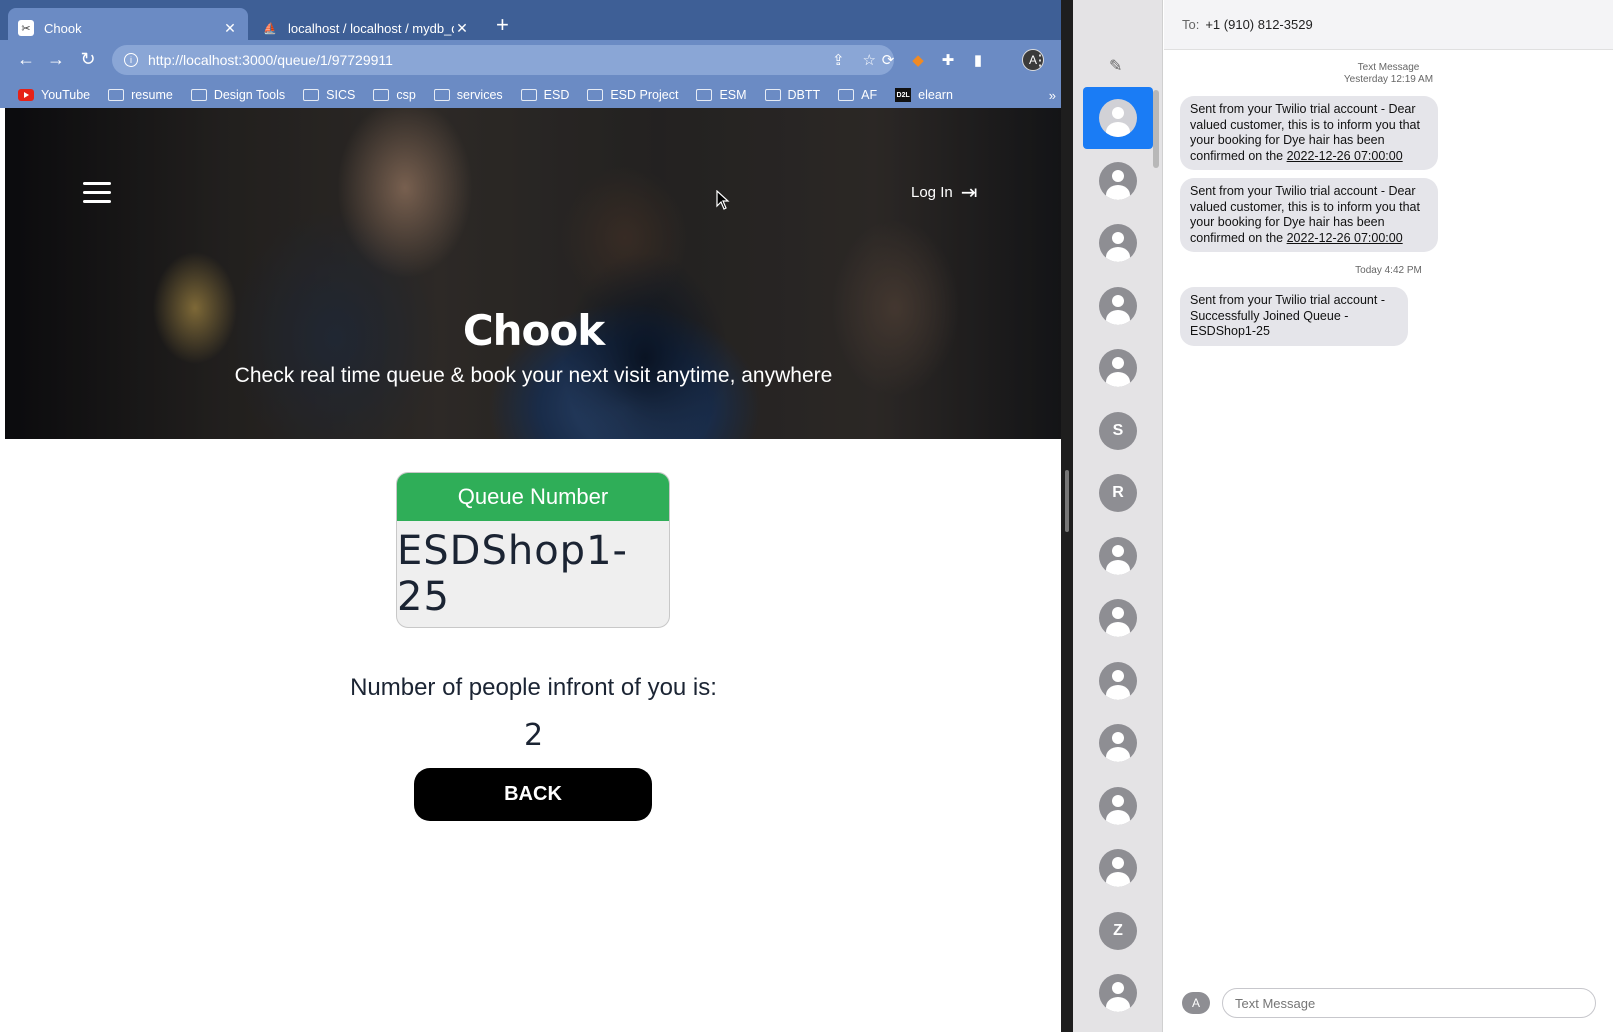  What do you see at coordinates (63, 28) in the screenshot?
I see `tab-title: Chook` at bounding box center [63, 28].